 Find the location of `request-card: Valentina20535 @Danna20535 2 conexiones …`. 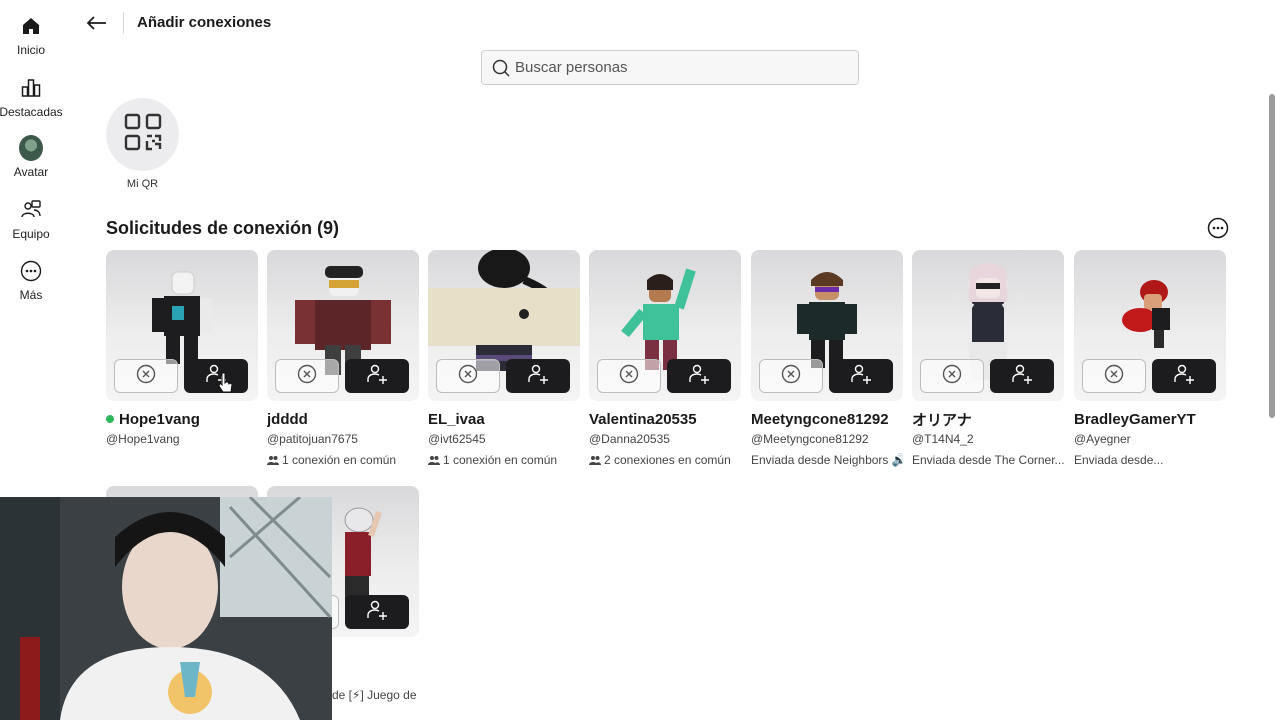

request-card: Valentina20535 @Danna20535 2 conexiones … is located at coordinates (665, 358).